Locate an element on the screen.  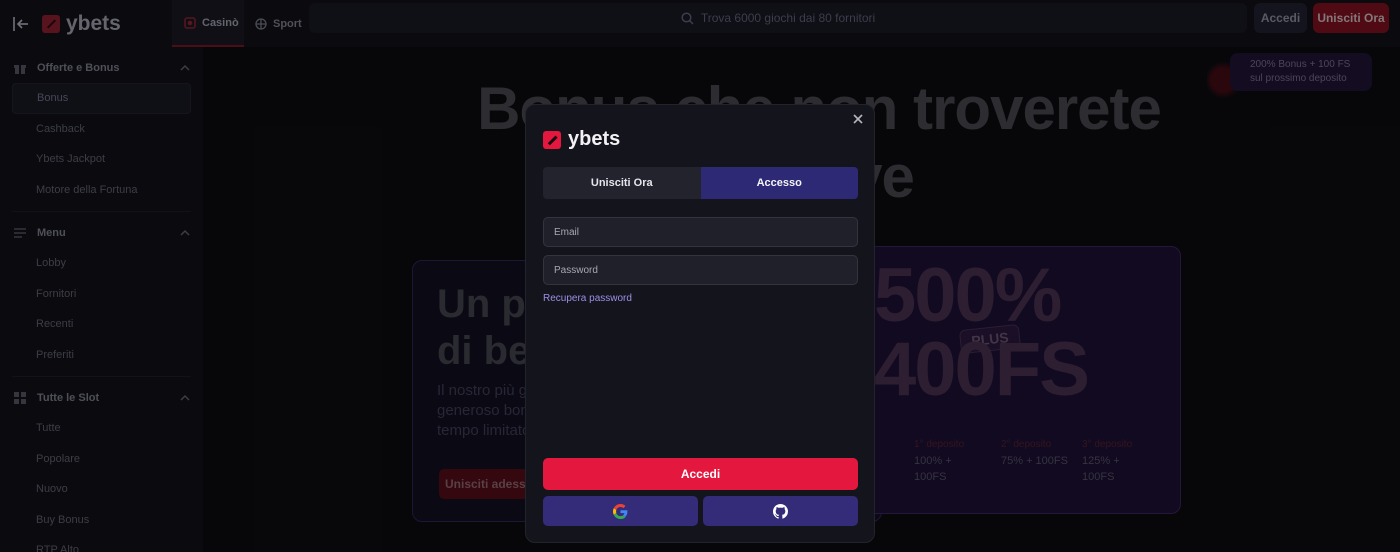
tab-login: Accesso is located at coordinates (779, 183).